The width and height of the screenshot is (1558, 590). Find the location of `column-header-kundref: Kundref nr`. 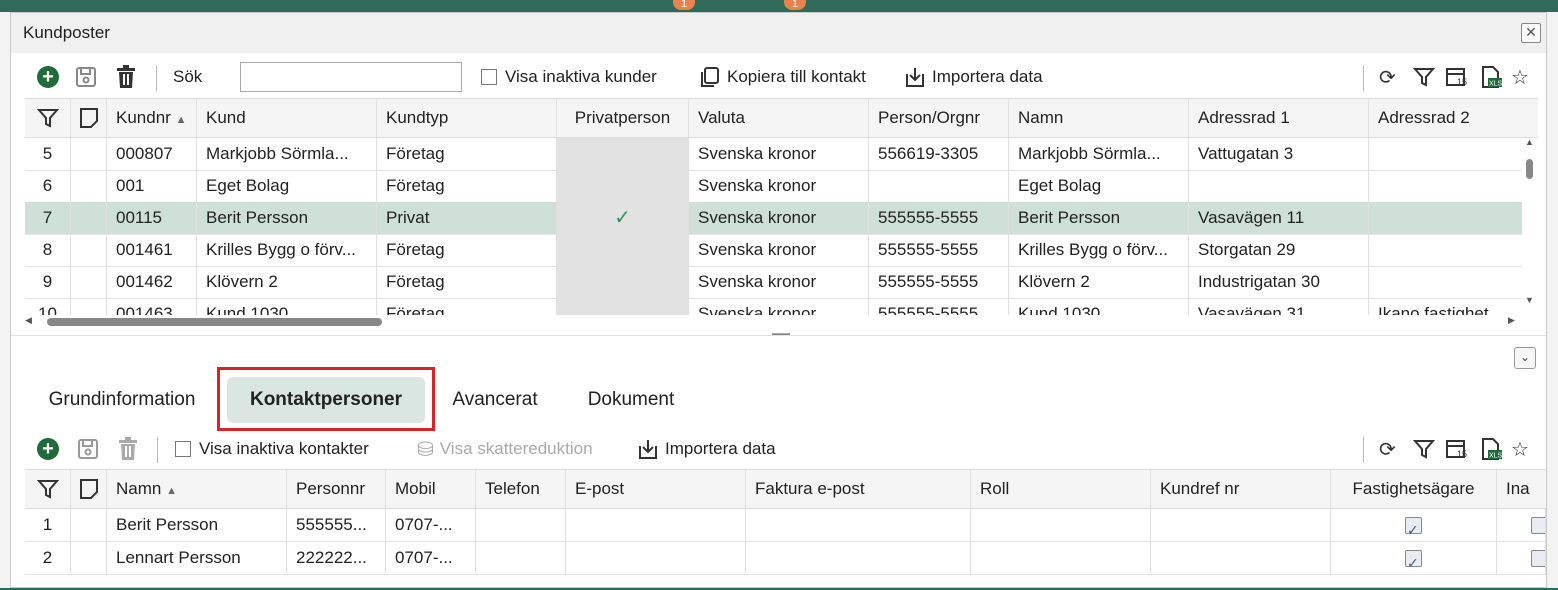

column-header-kundref: Kundref nr is located at coordinates (1241, 489).